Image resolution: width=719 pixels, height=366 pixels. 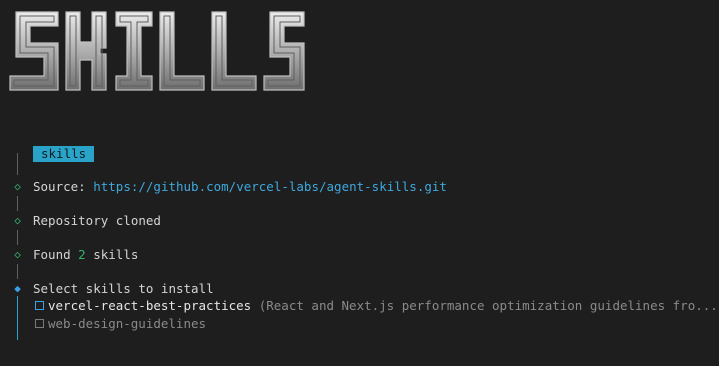 What do you see at coordinates (157, 51) in the screenshot?
I see `skills-logo` at bounding box center [157, 51].